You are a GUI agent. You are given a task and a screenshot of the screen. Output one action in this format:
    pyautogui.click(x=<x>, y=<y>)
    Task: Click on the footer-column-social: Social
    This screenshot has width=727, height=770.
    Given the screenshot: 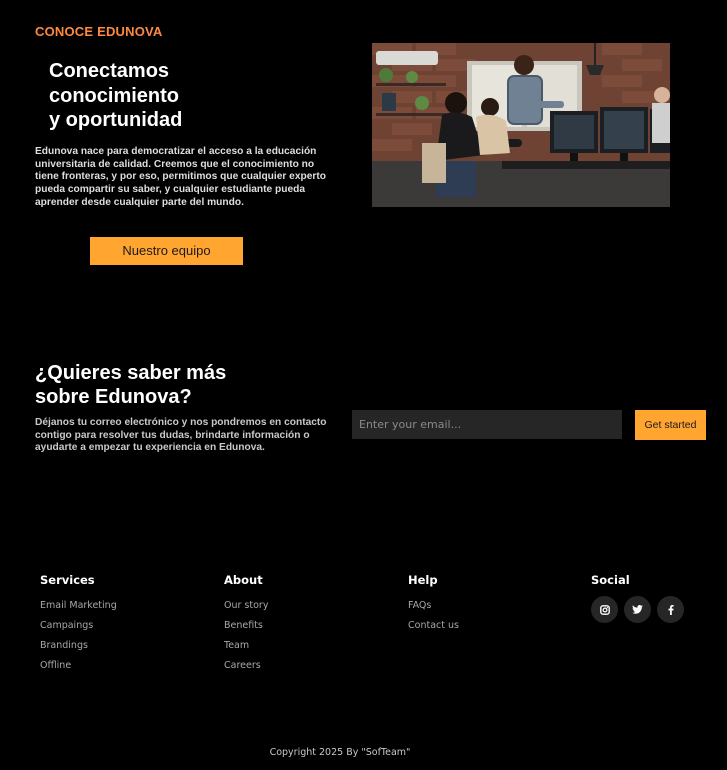 What is the action you would take?
    pyautogui.click(x=637, y=598)
    